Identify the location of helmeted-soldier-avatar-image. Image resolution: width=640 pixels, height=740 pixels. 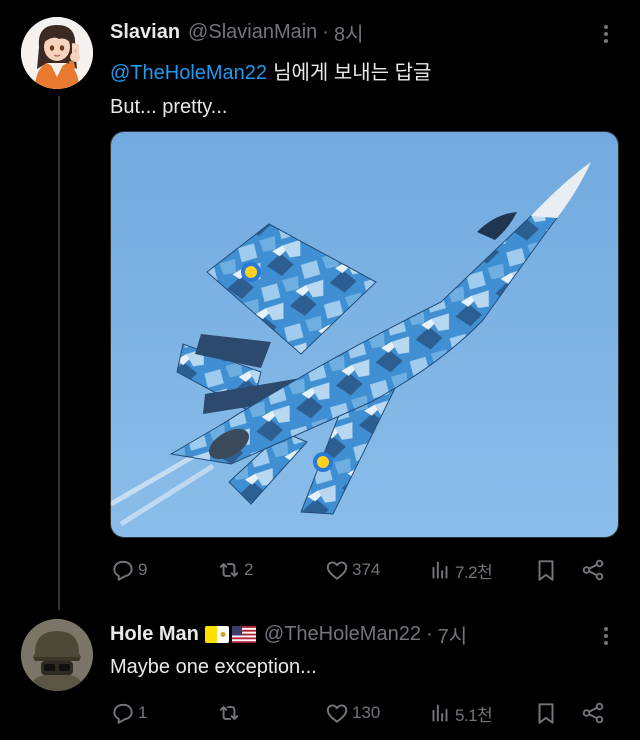
(57, 655).